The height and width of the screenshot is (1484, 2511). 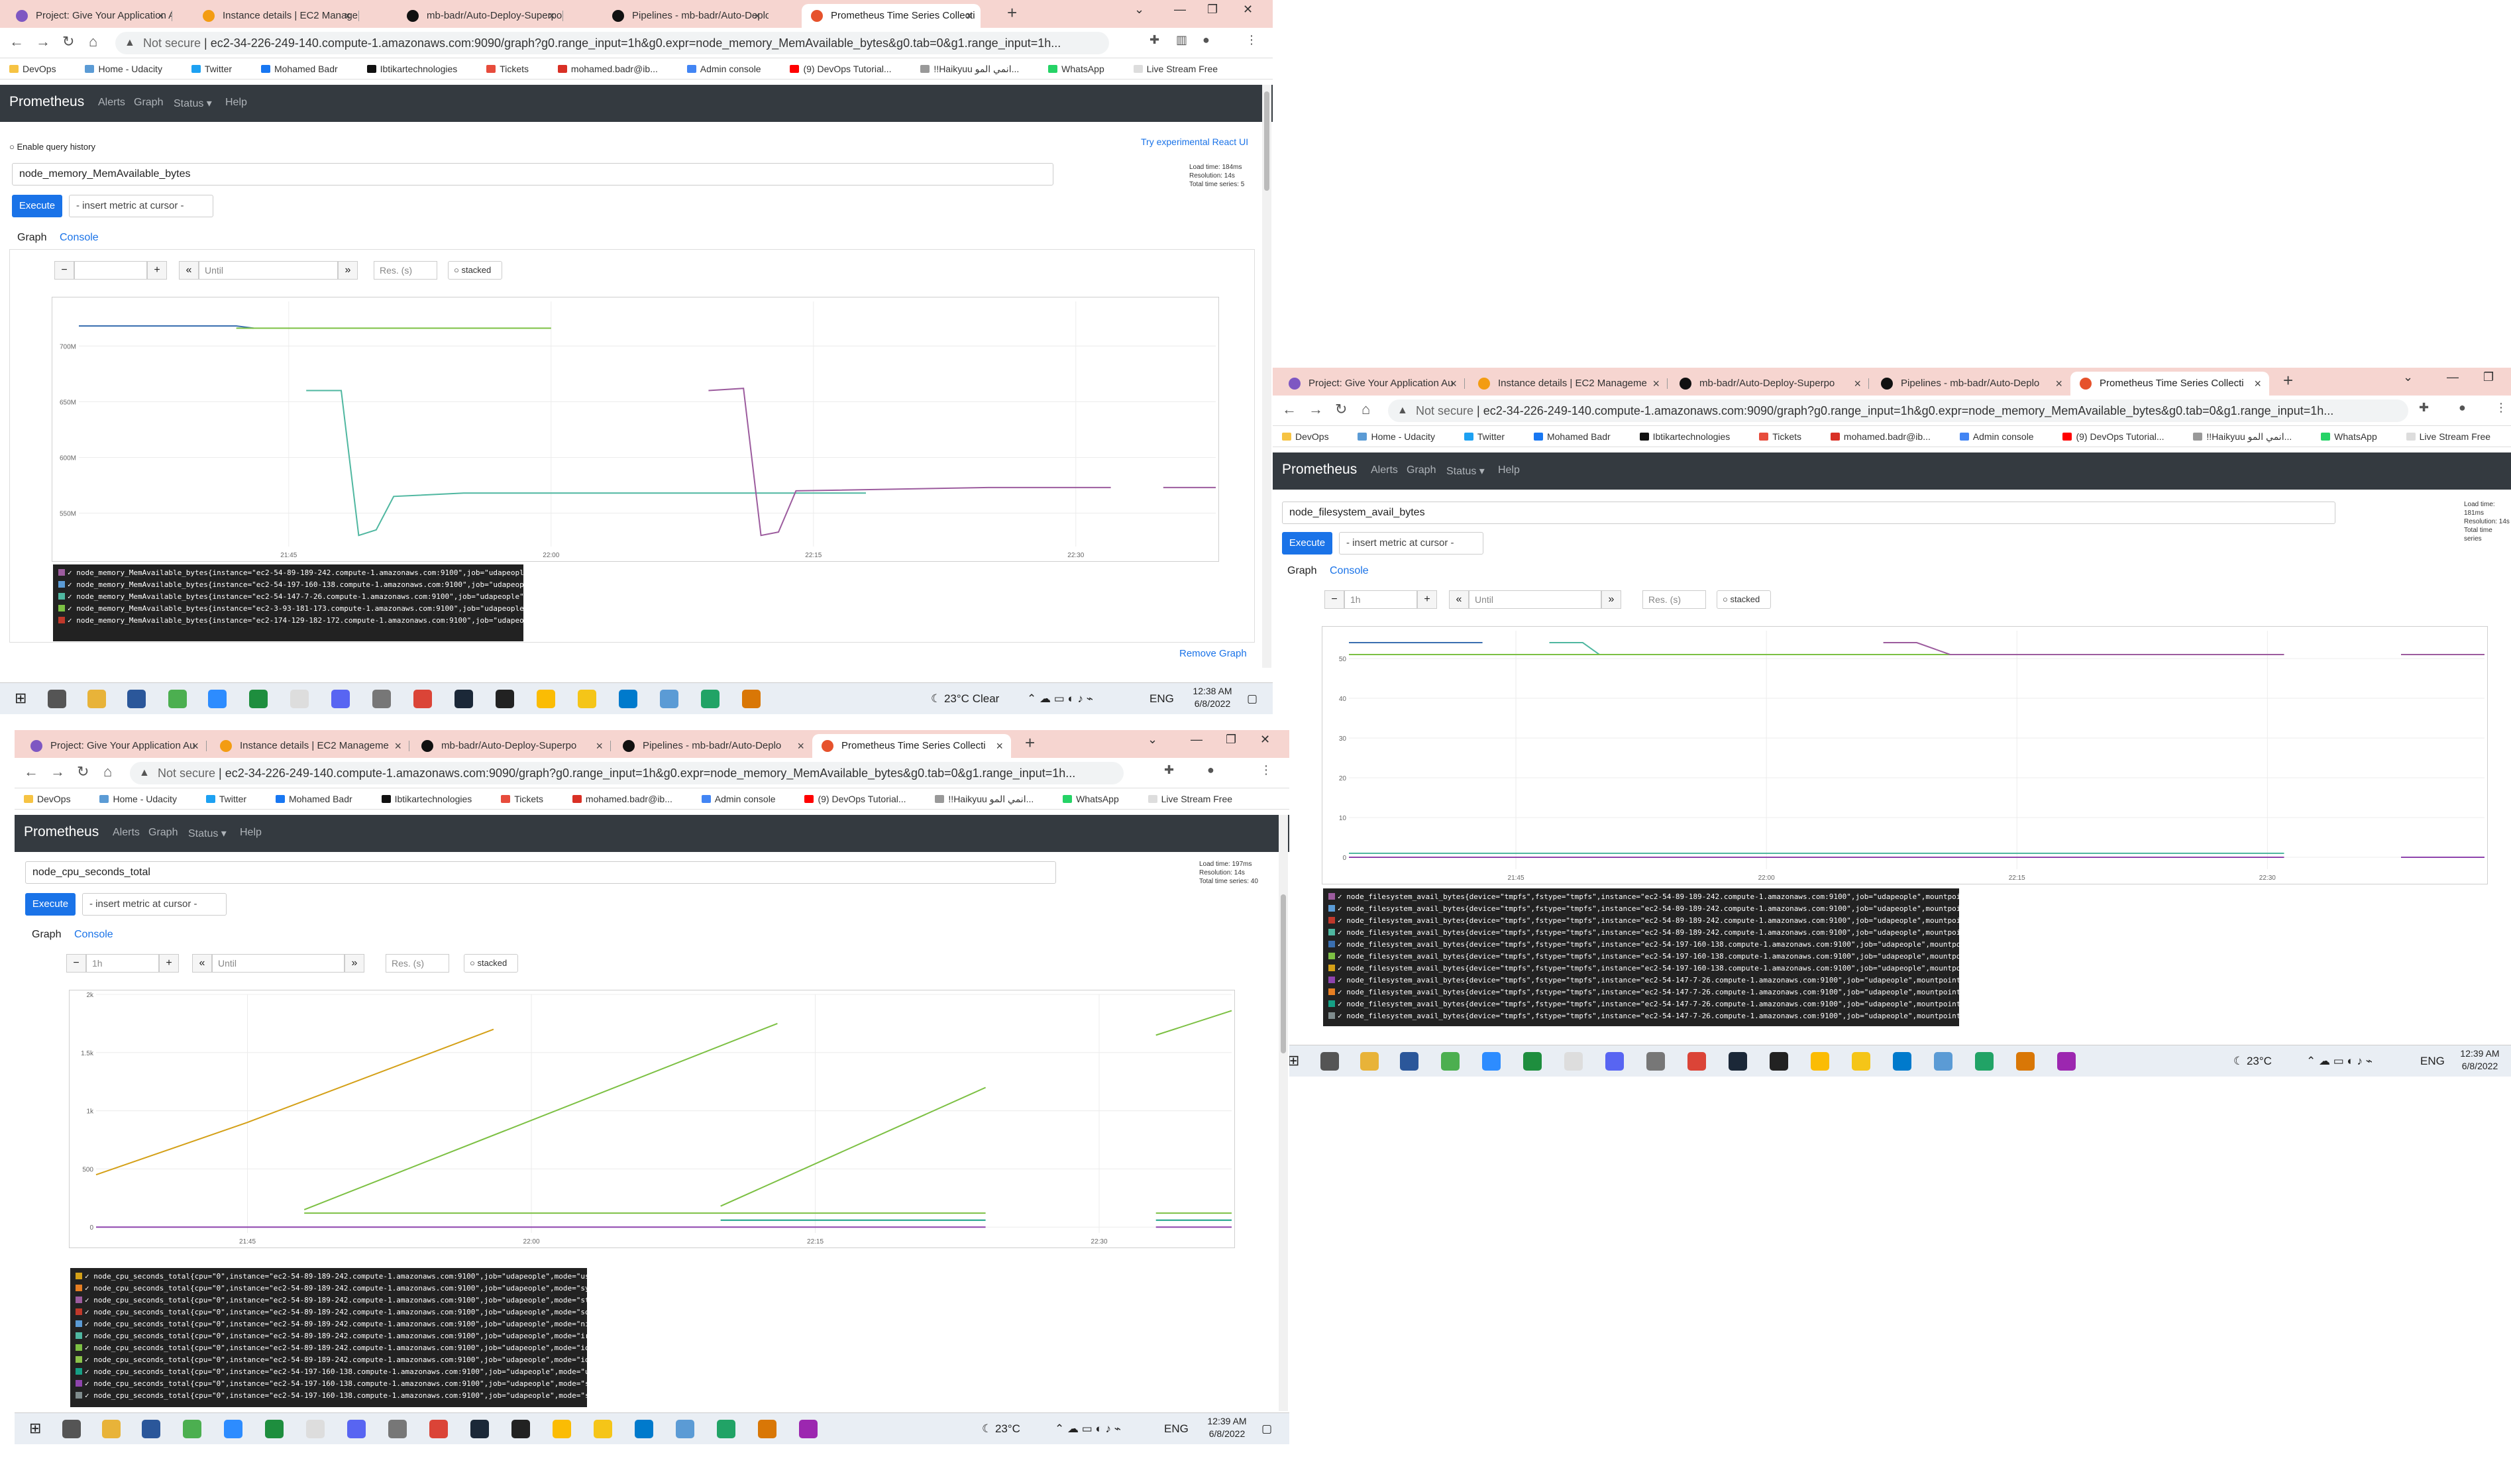 I want to click on range-increase-button: +, so click(x=1427, y=599).